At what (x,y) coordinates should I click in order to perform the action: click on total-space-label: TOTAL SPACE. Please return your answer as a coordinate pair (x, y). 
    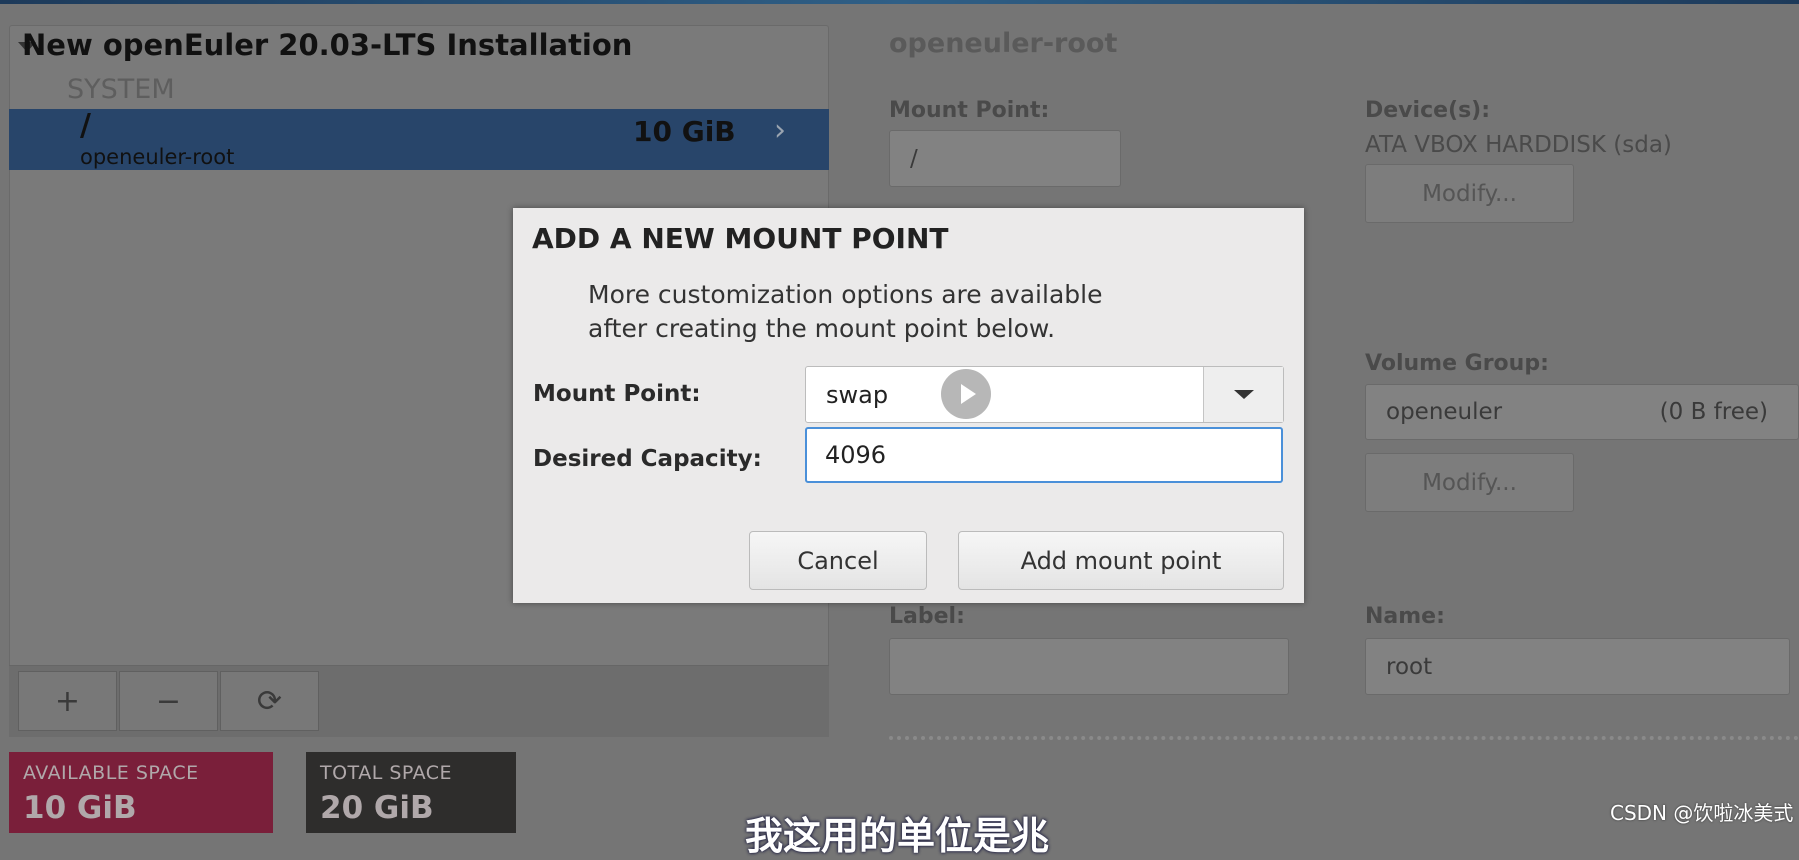
    Looking at the image, I should click on (386, 773).